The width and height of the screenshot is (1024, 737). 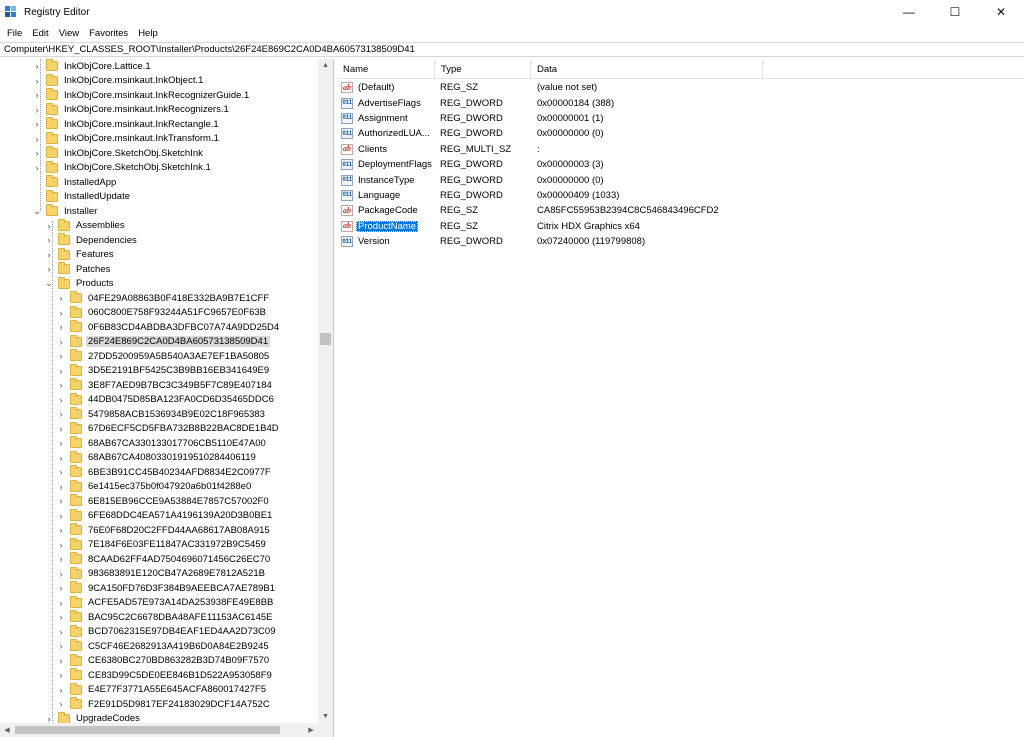 What do you see at coordinates (386, 118) in the screenshot?
I see `value-name-cell: 011 Assignment` at bounding box center [386, 118].